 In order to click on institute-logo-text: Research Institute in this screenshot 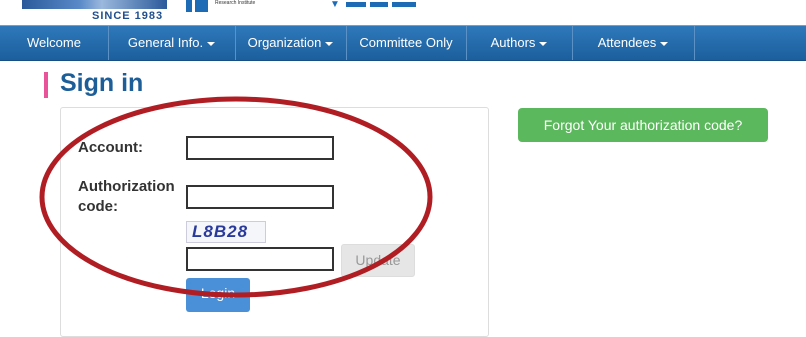, I will do `click(235, 3)`.